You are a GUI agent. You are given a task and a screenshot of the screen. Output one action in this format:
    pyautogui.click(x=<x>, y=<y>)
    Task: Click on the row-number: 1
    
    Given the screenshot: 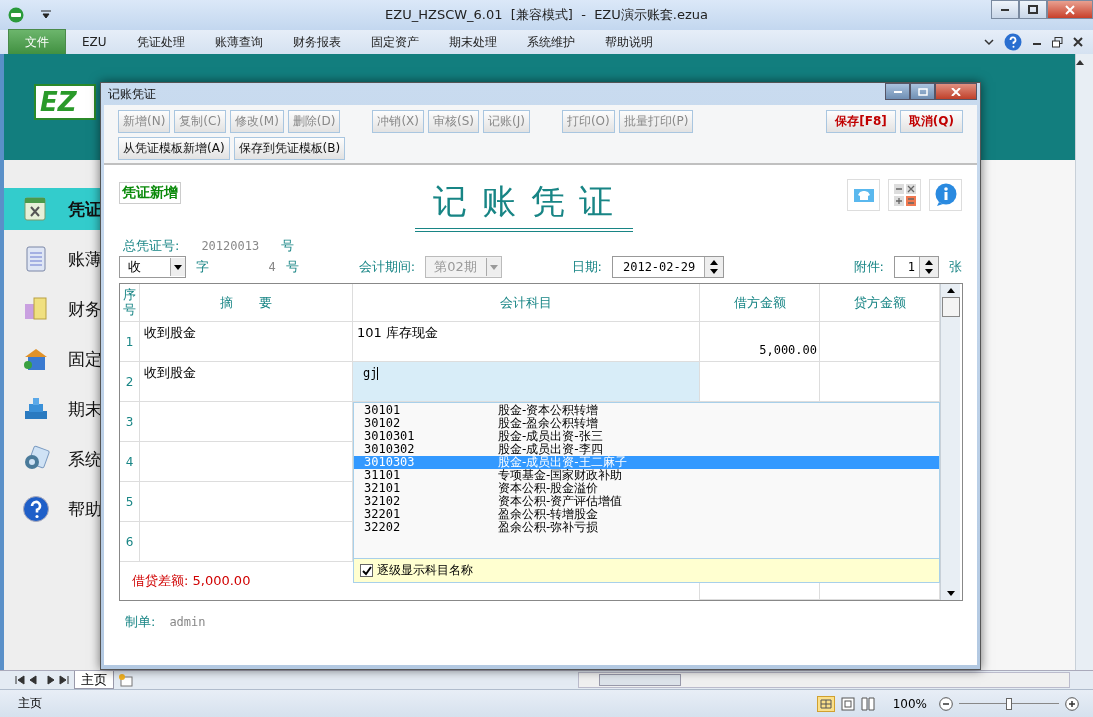 What is the action you would take?
    pyautogui.click(x=130, y=342)
    